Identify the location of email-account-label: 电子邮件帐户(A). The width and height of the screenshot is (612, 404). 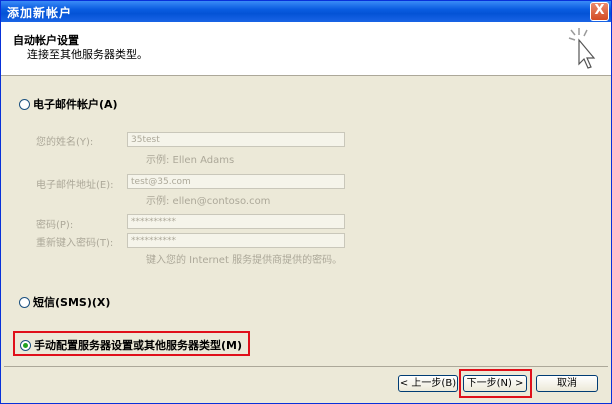
(75, 104).